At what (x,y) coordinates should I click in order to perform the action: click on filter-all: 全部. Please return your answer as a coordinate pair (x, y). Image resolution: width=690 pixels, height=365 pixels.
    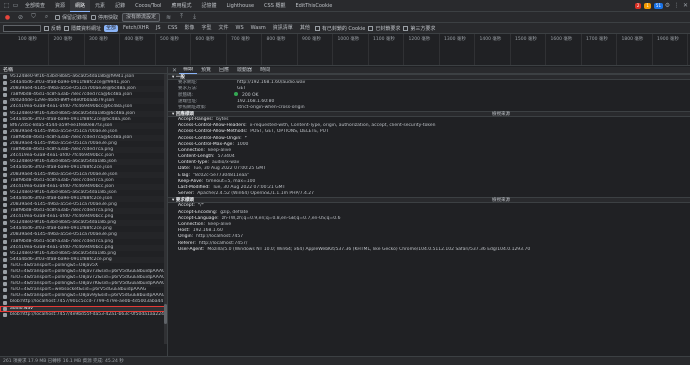
    Looking at the image, I should click on (111, 28).